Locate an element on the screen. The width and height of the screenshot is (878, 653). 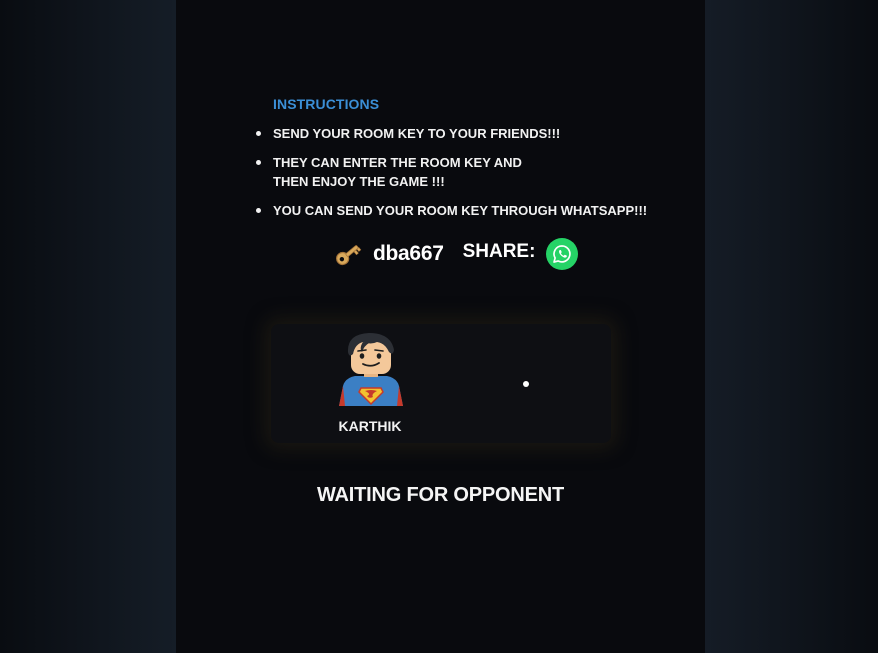
status-message: WAITING FOR OPPONENT is located at coordinates (440, 495).